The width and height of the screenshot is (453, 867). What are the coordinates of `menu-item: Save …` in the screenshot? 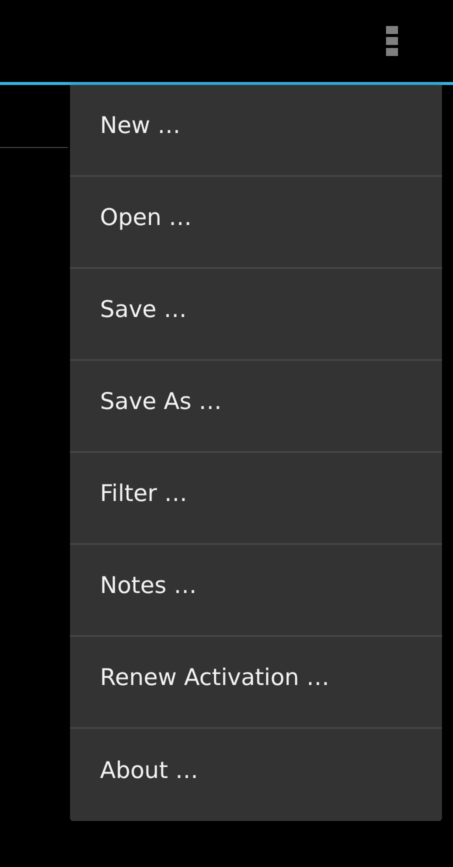 It's located at (256, 315).